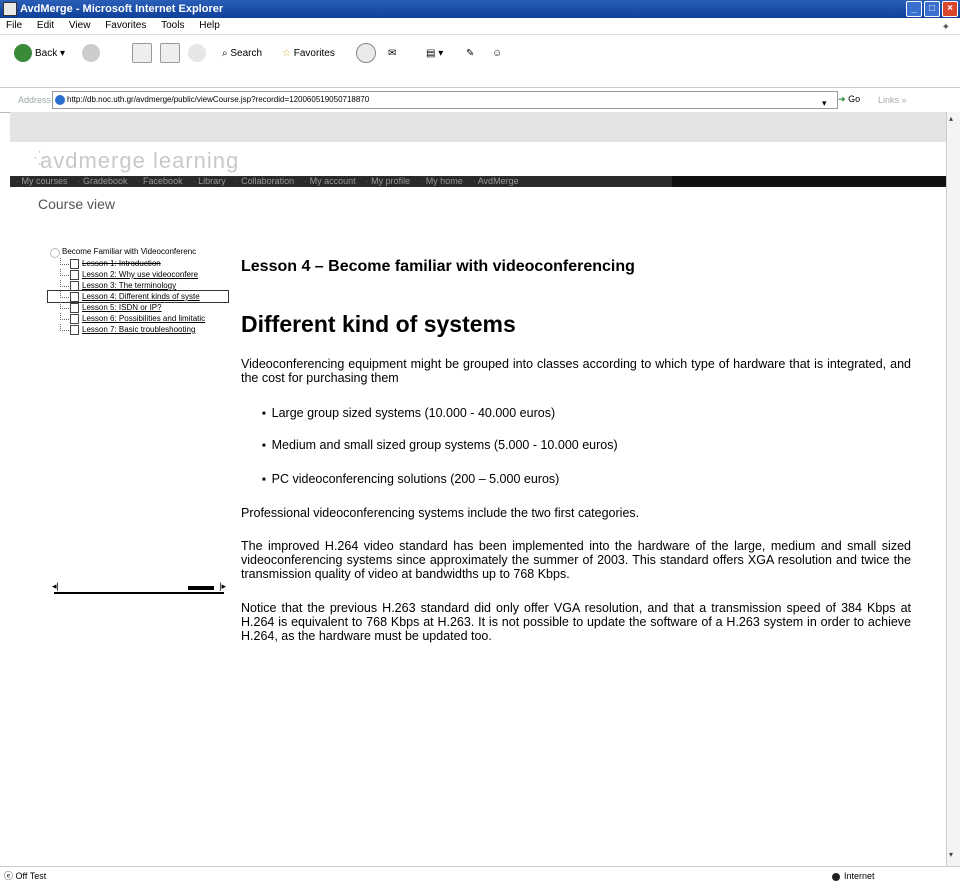  Describe the element at coordinates (14, 25) in the screenshot. I see `menu-file: File` at that location.